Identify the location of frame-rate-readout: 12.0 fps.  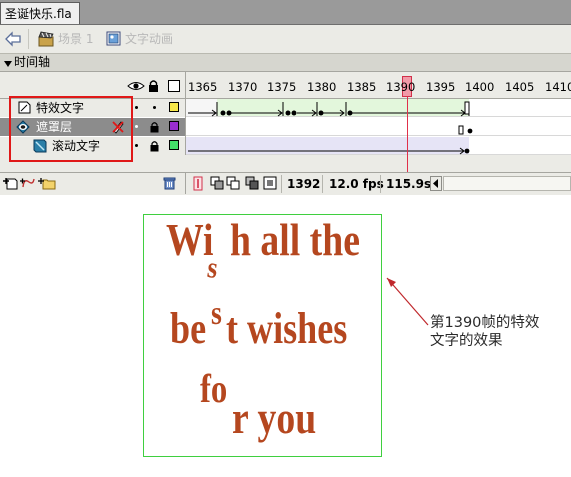
(356, 184).